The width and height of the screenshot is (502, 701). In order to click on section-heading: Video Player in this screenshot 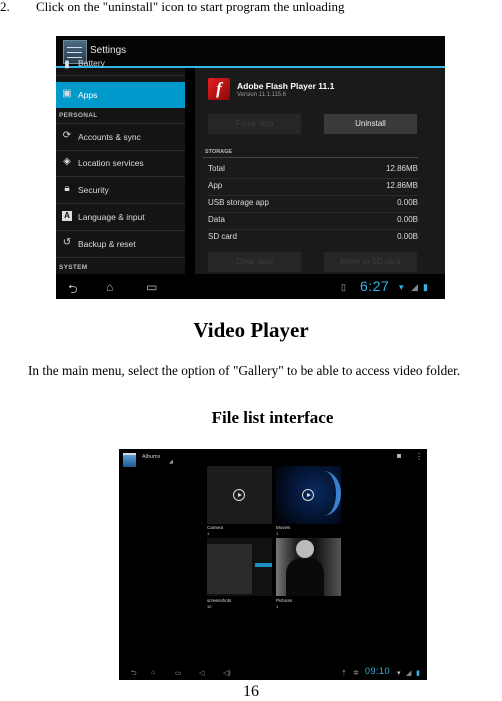, I will do `click(251, 330)`.